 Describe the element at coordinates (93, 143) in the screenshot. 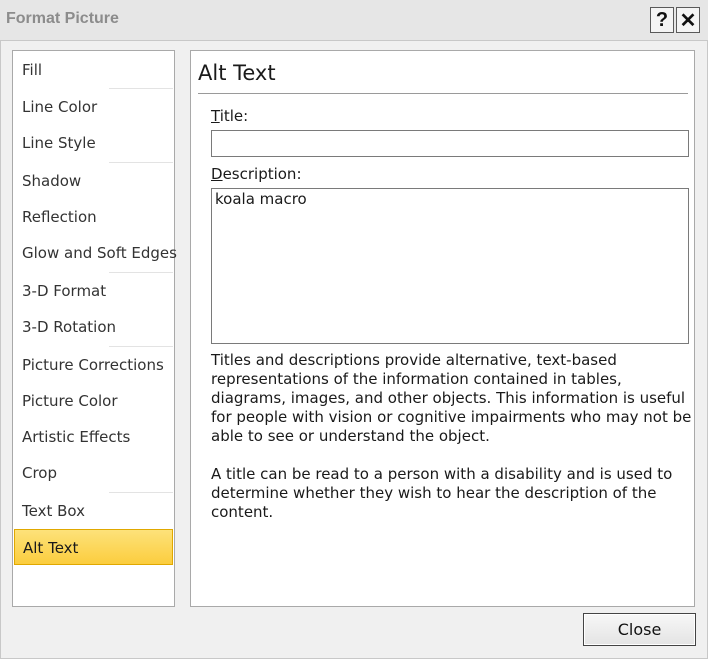

I see `sidebar-item-line-style: Line Style` at that location.